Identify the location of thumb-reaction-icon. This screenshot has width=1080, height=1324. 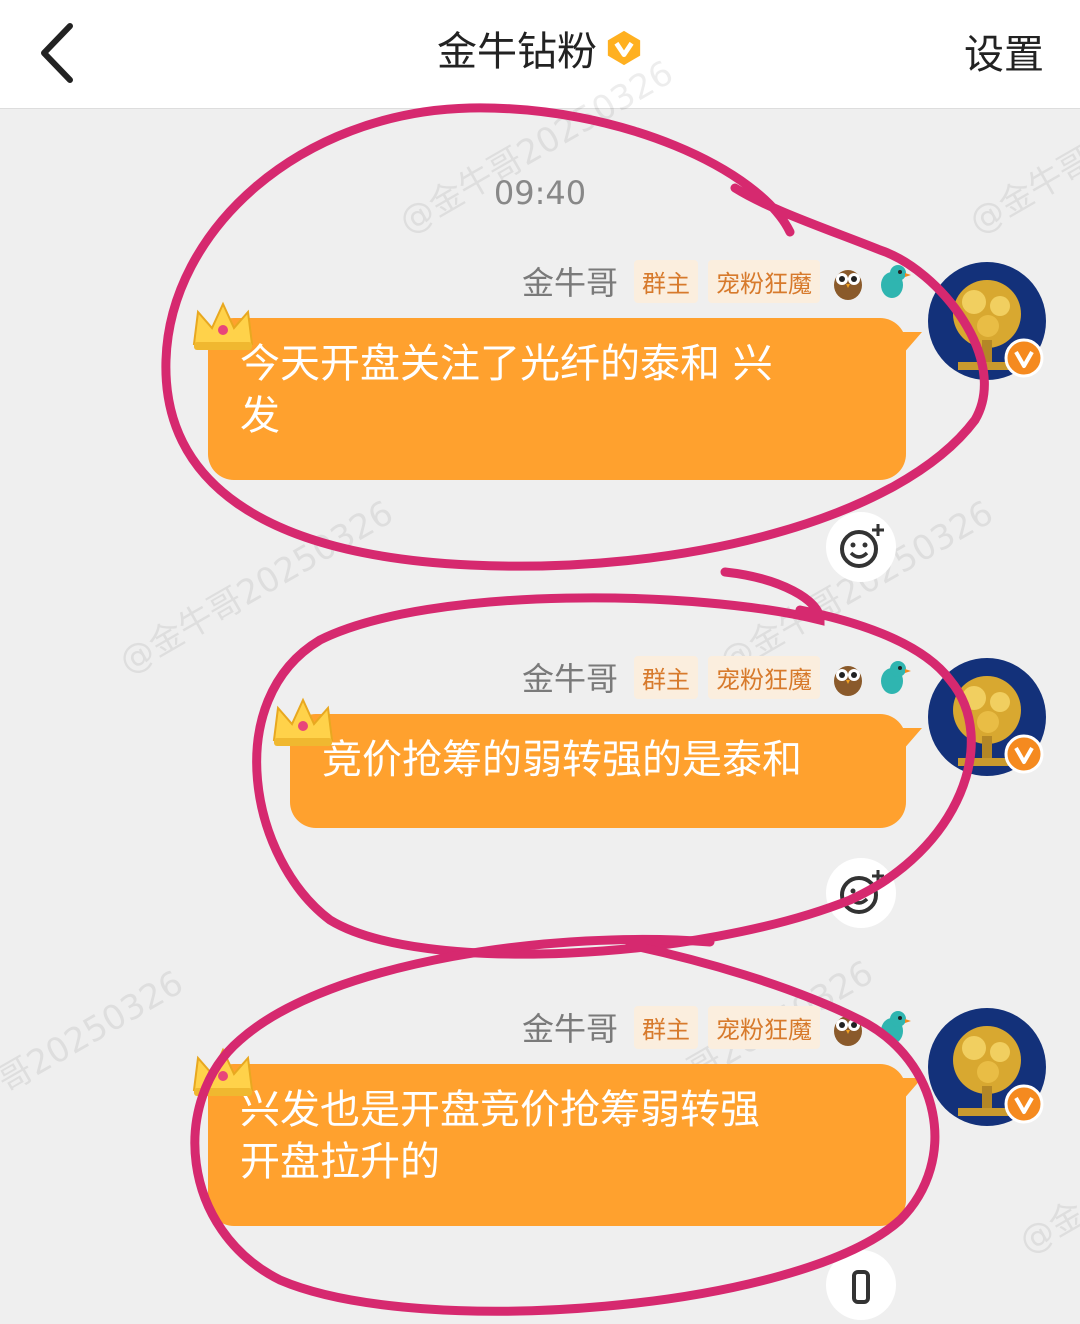
(861, 1287).